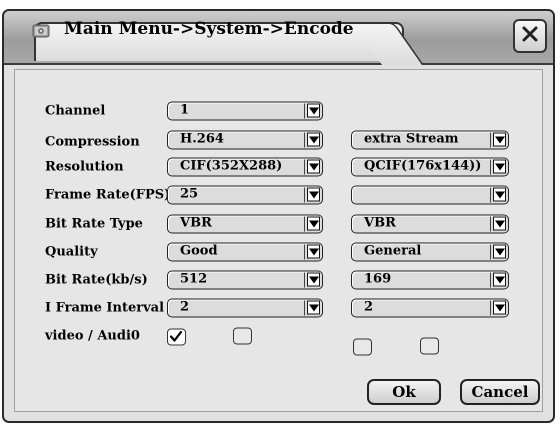 Image resolution: width=560 pixels, height=427 pixels. I want to click on checkmark-icon, so click(176, 336).